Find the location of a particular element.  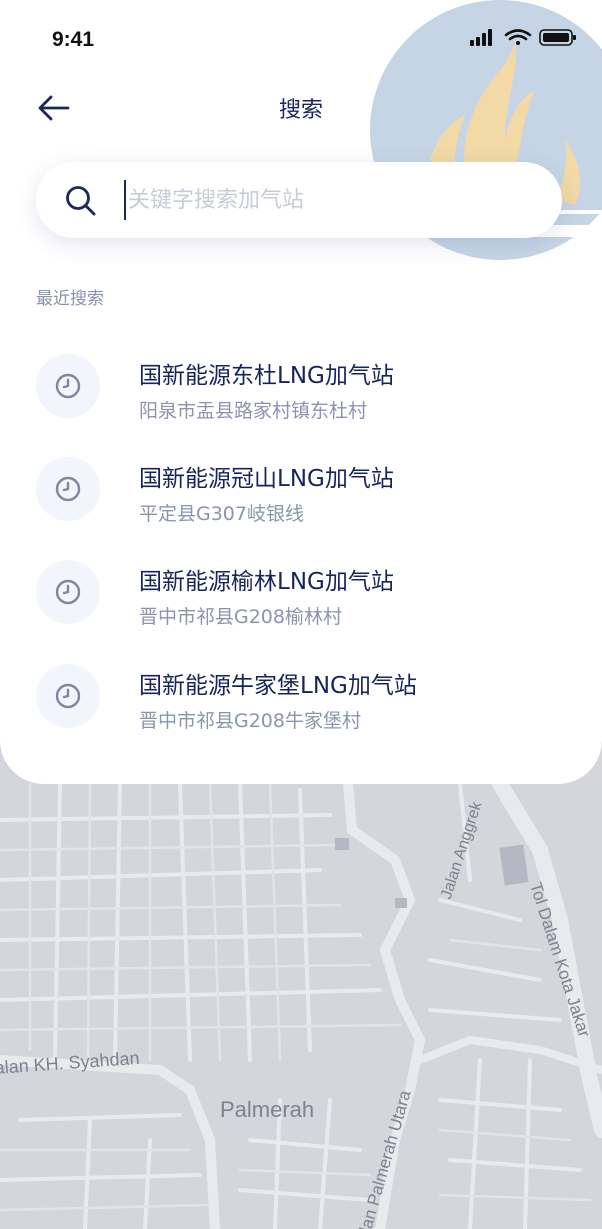

recent-item: 国新能源冠山LNG加气站 平定县G307岐银线 is located at coordinates (301, 489).